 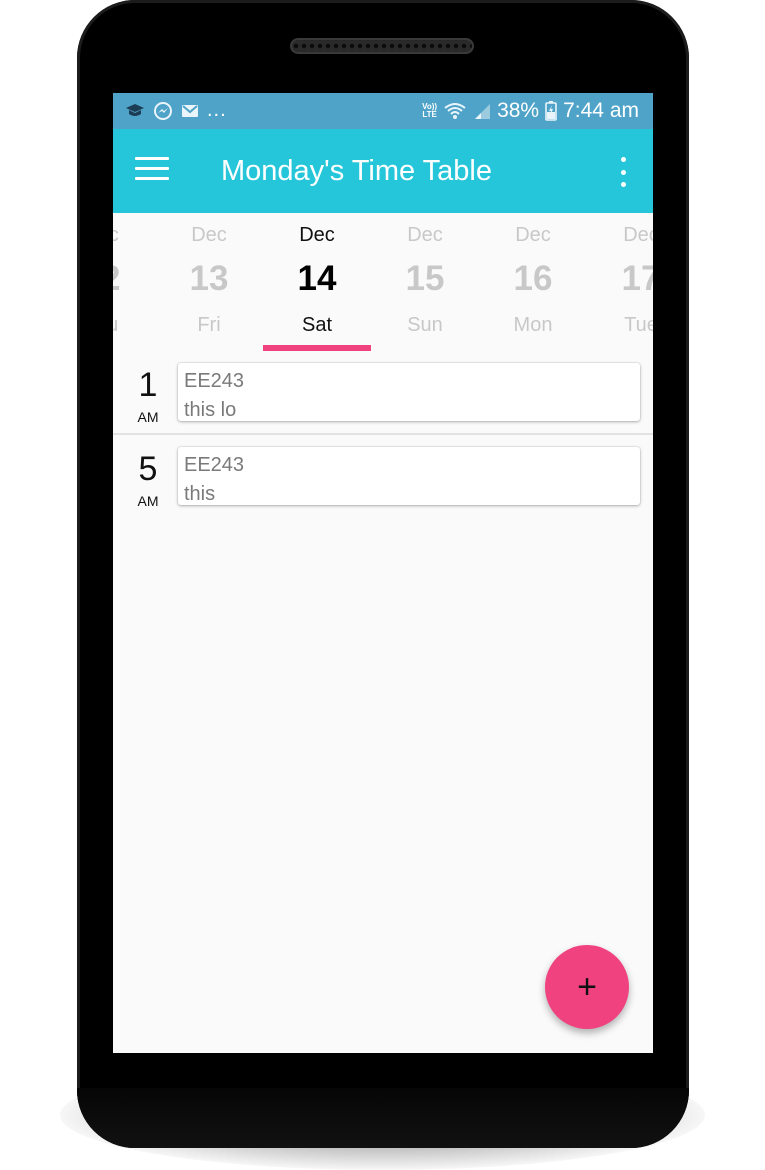 I want to click on status-bar: ... Vo)) LTE 38% 7:44 am, so click(x=383, y=111).